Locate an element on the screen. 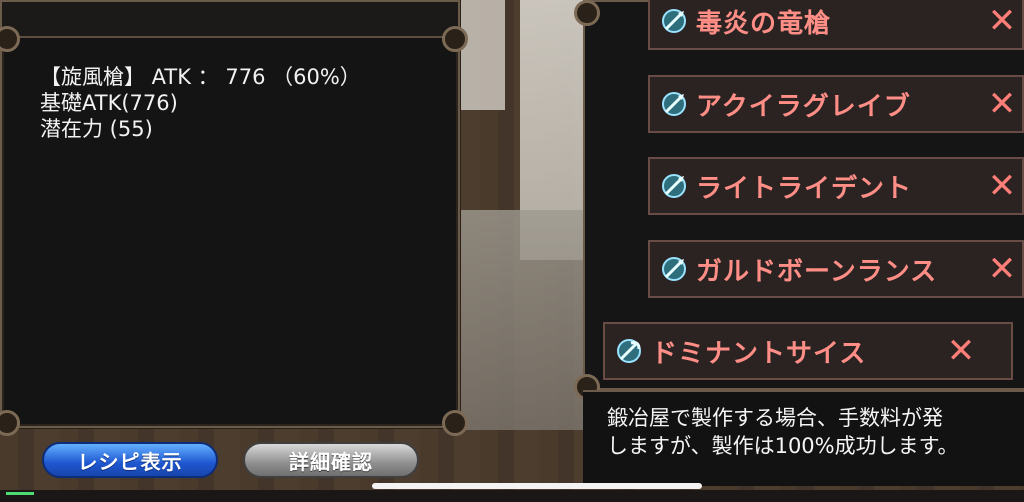 Image resolution: width=1024 pixels, height=502 pixels. material-item: ライトライデント ✕ is located at coordinates (836, 186).